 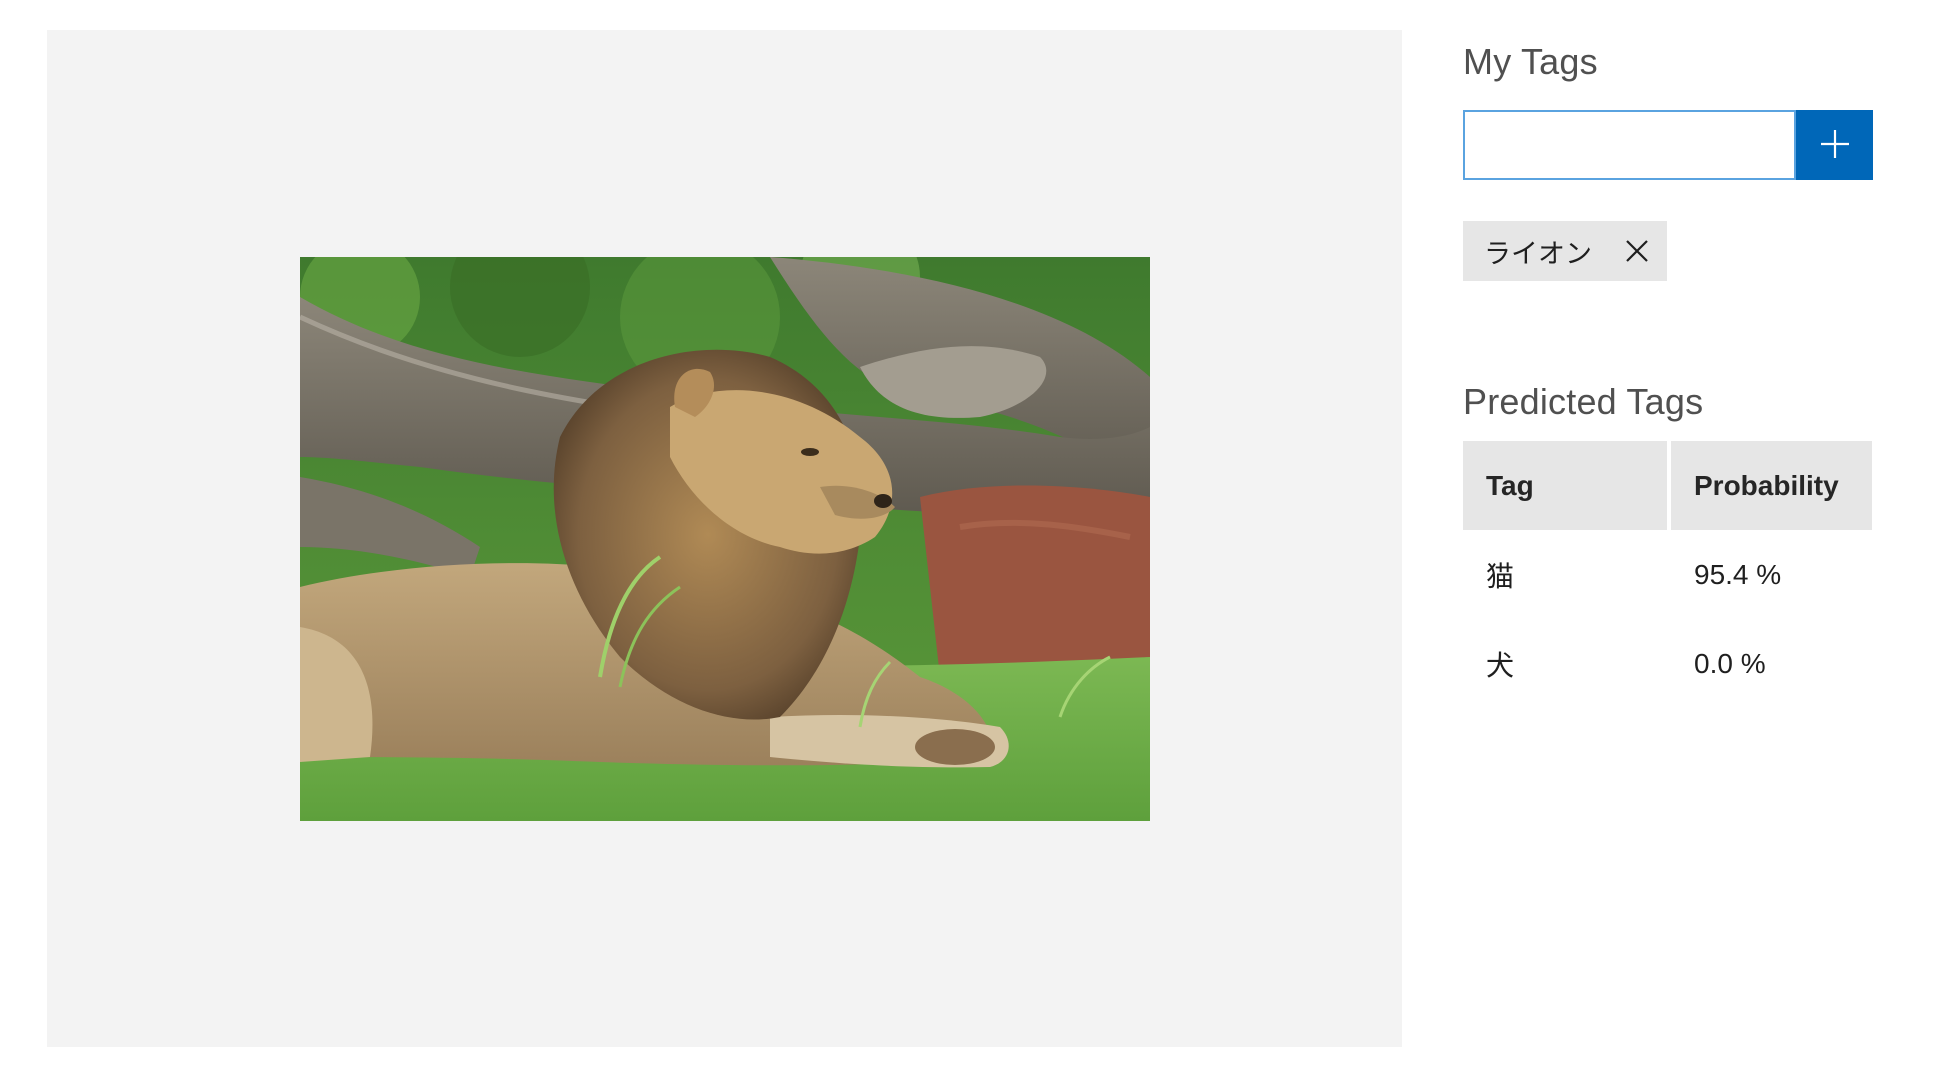 I want to click on add-tag-button, so click(x=1834, y=145).